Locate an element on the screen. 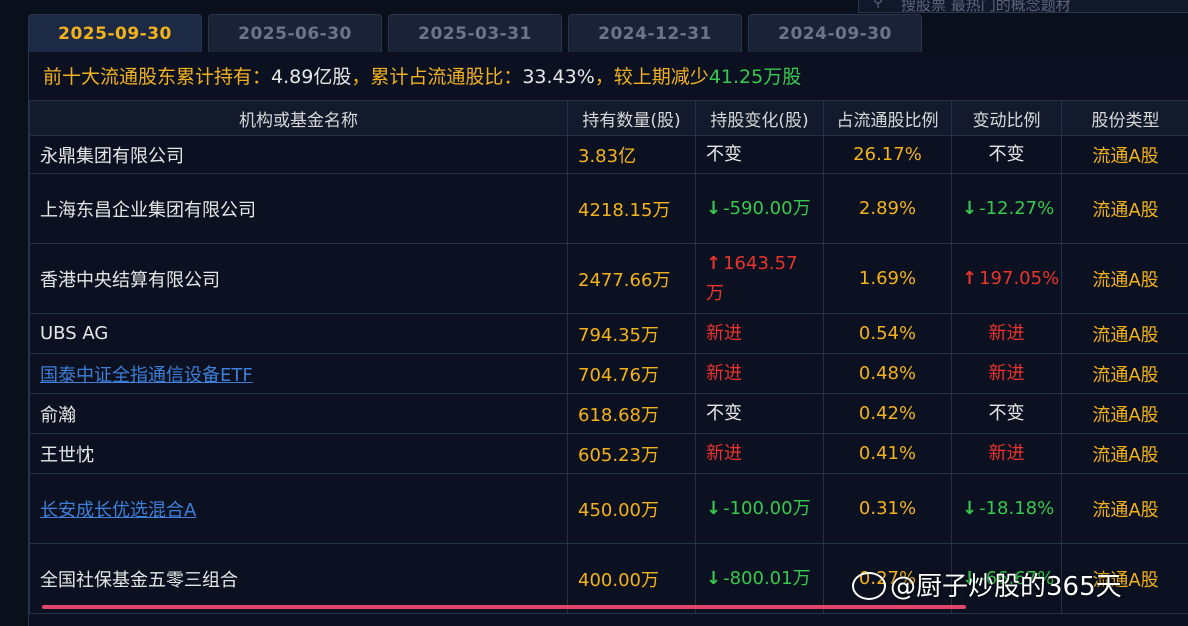 This screenshot has height=626, width=1188. holder-name-link: 国泰中证全指通信设备ETF is located at coordinates (298, 373).